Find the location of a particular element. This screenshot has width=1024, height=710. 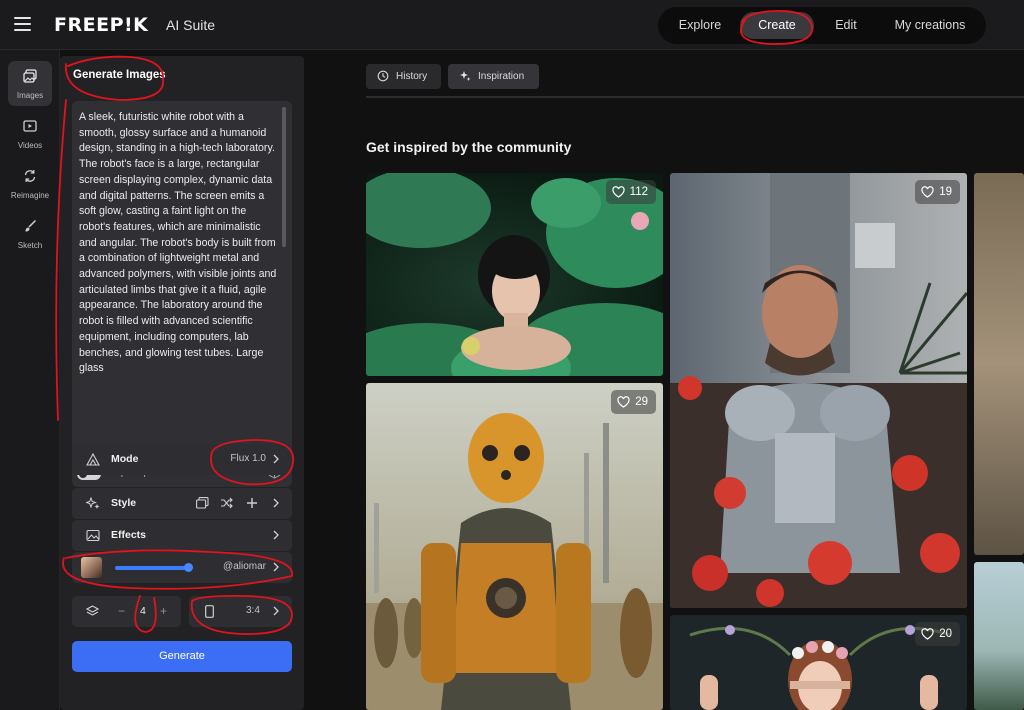

slider-thumb is located at coordinates (188, 567).